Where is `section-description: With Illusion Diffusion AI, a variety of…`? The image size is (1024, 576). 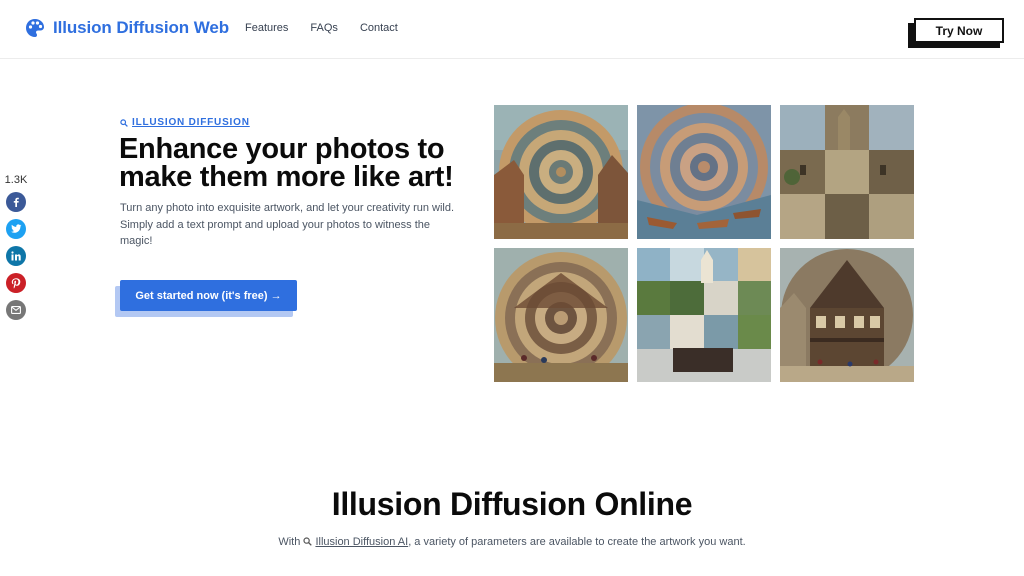
section-description: With Illusion Diffusion AI, a variety of… is located at coordinates (512, 542).